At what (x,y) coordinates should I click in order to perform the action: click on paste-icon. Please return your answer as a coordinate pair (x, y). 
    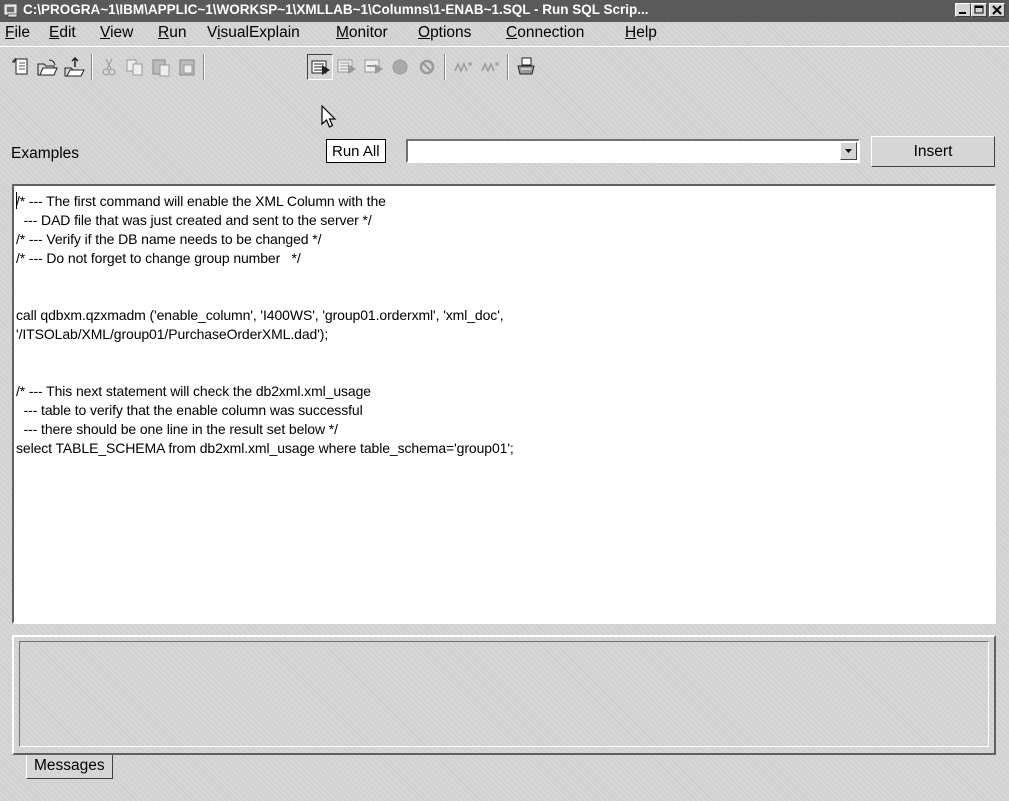
    Looking at the image, I should click on (161, 68).